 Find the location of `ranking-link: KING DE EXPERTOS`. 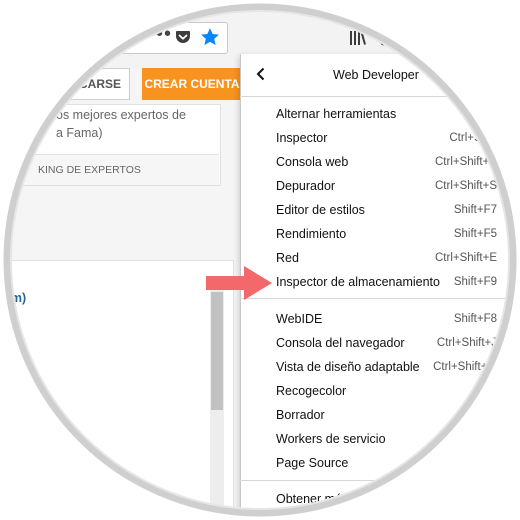

ranking-link: KING DE EXPERTOS is located at coordinates (89, 170).